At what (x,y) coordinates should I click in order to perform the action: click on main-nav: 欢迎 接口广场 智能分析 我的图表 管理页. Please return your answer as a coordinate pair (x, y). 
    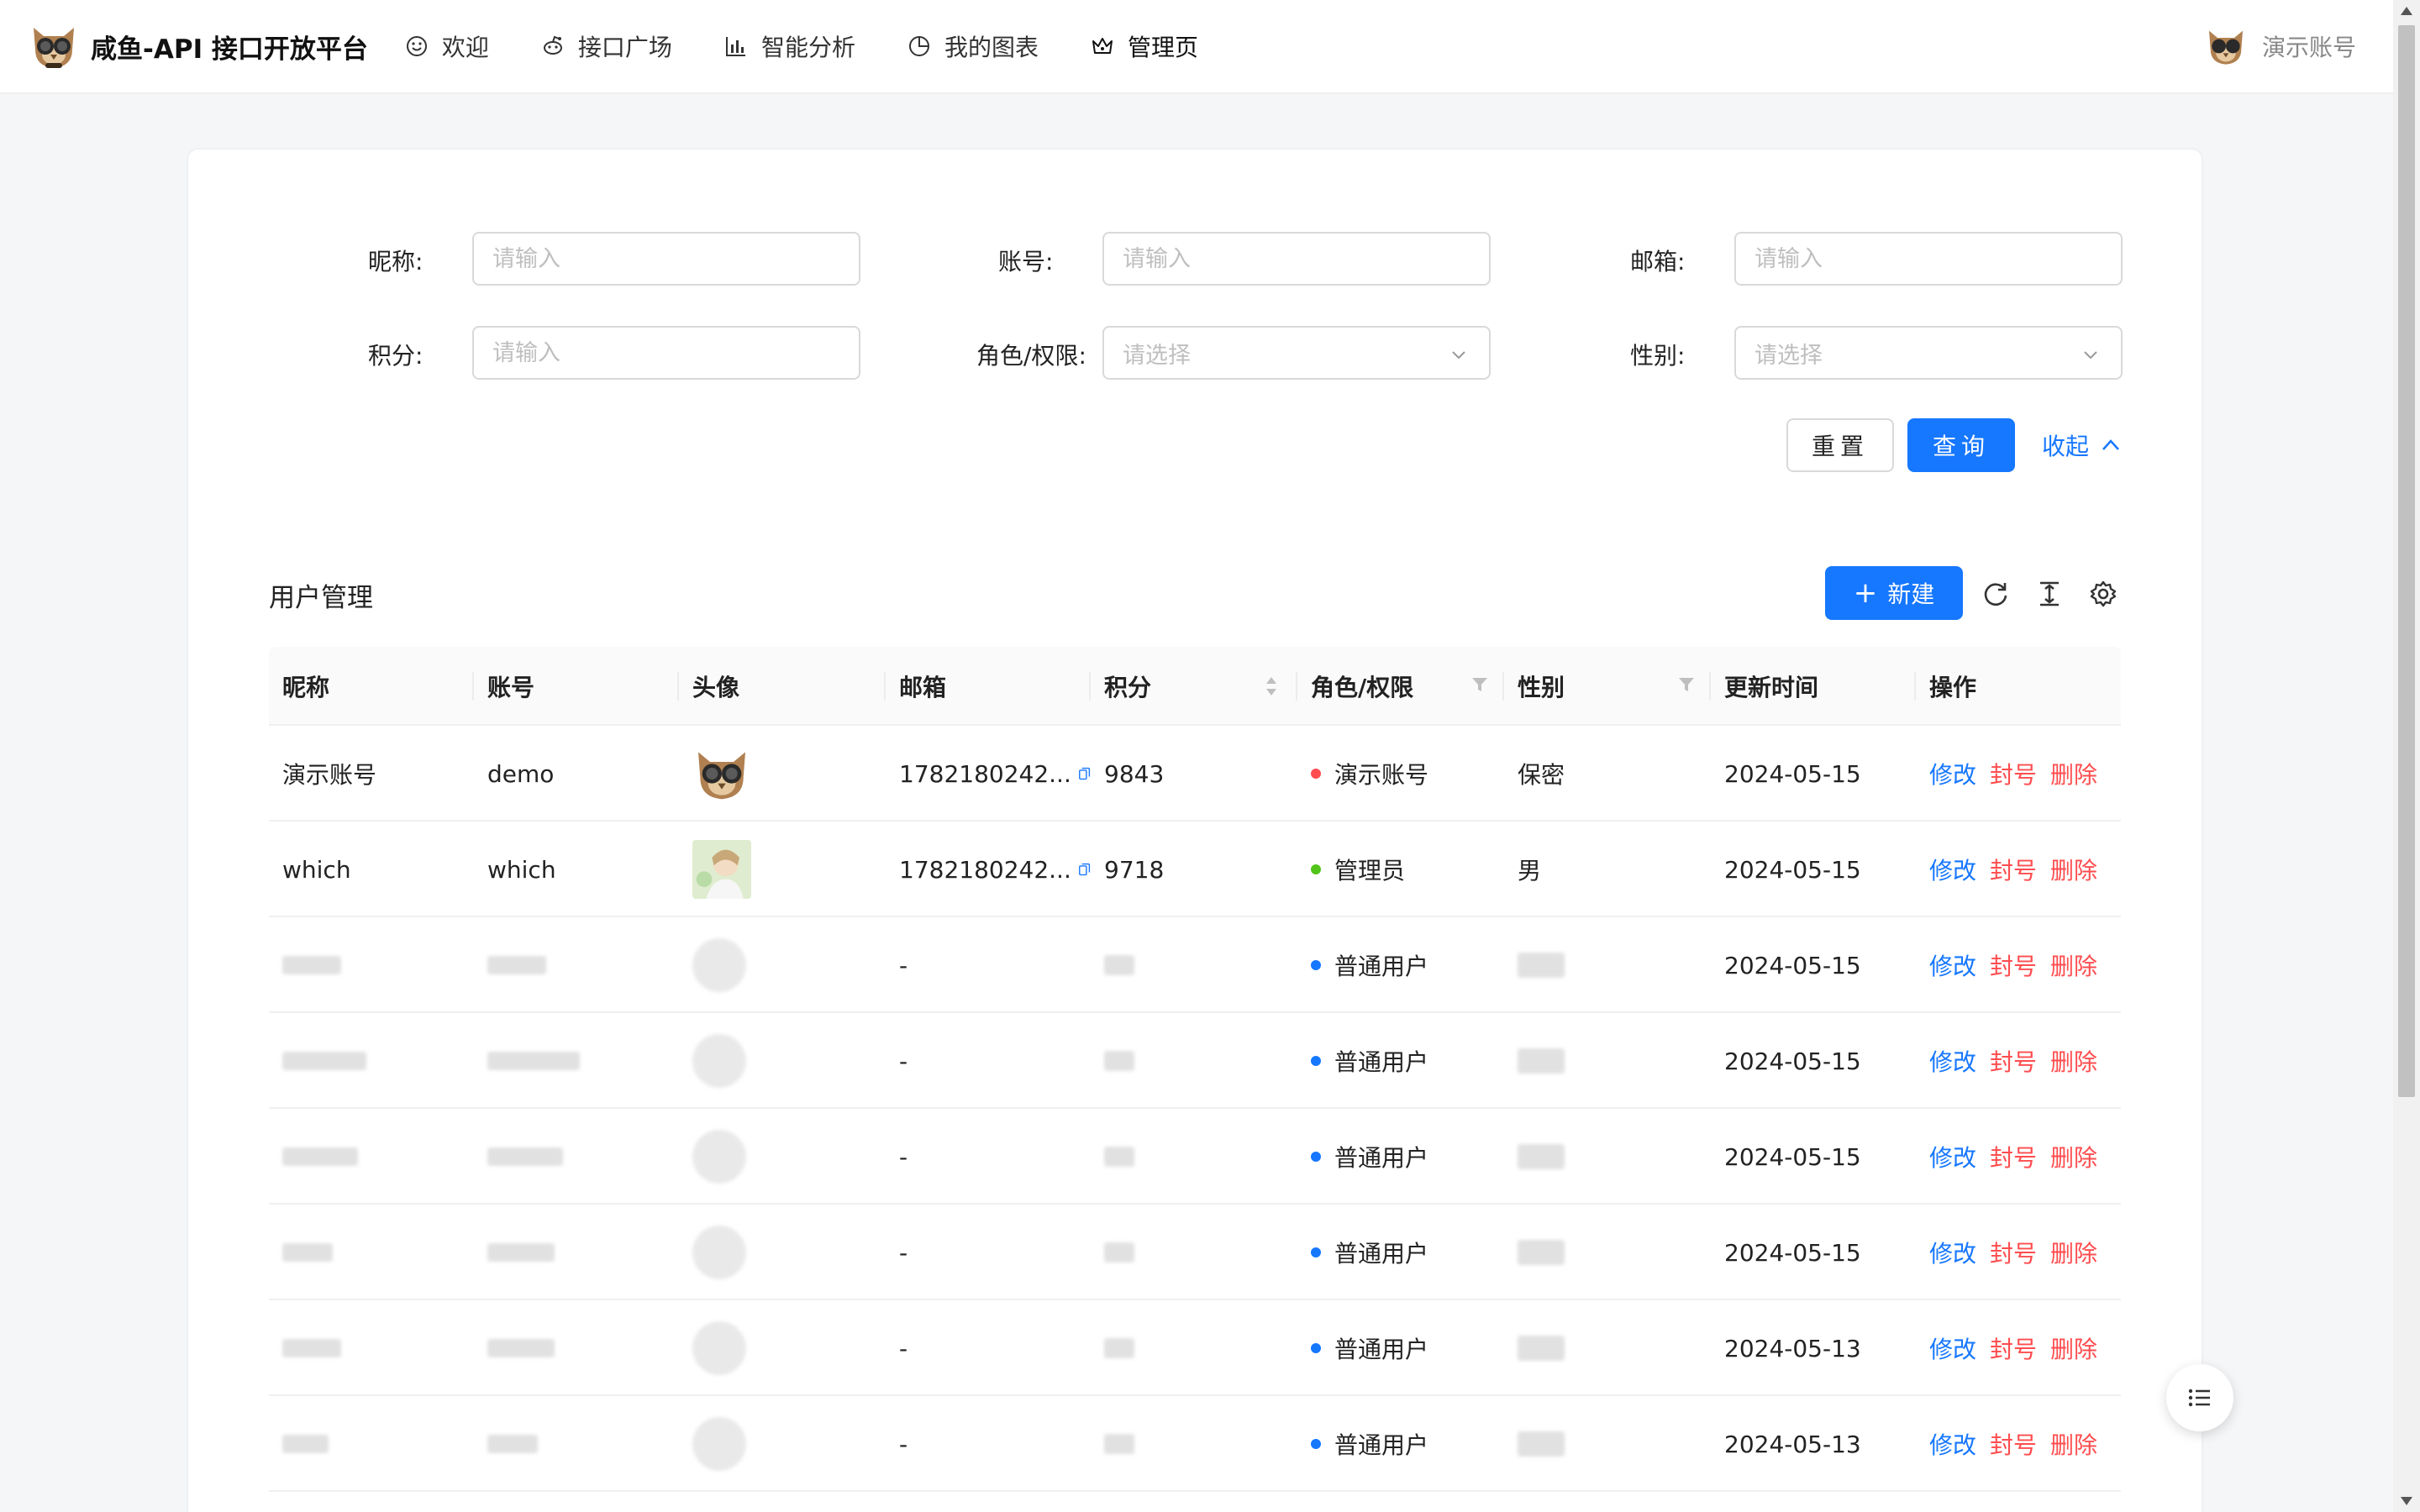
    Looking at the image, I should click on (827, 46).